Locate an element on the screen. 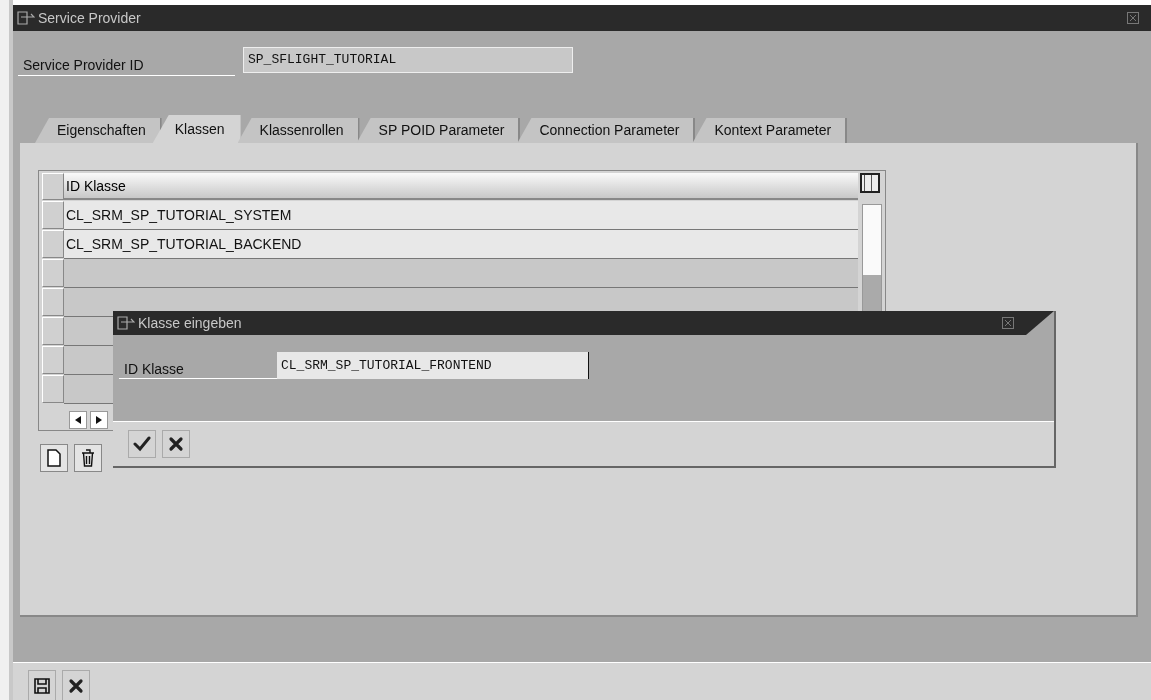  confirm-button is located at coordinates (142, 444).